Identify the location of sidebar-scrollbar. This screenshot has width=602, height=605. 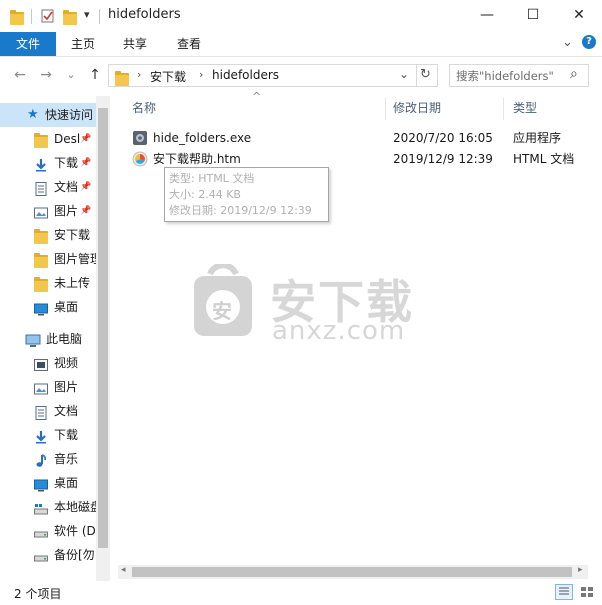
(103, 338).